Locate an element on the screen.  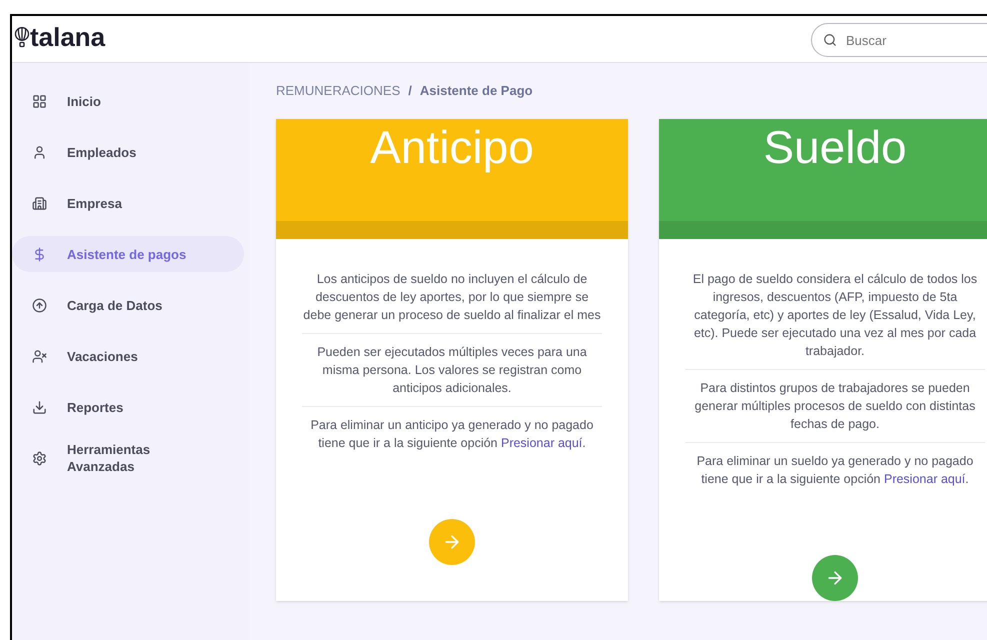
logo-text: talana is located at coordinates (68, 37).